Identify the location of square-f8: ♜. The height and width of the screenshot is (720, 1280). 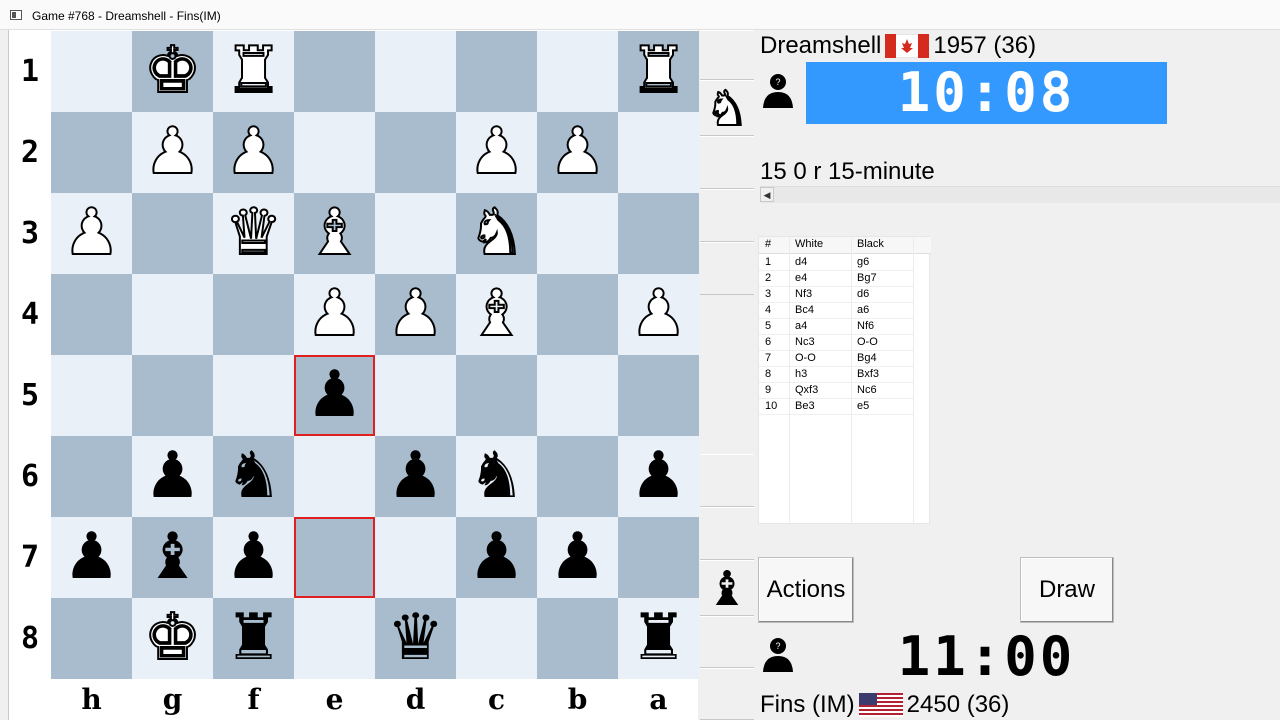
(253, 638).